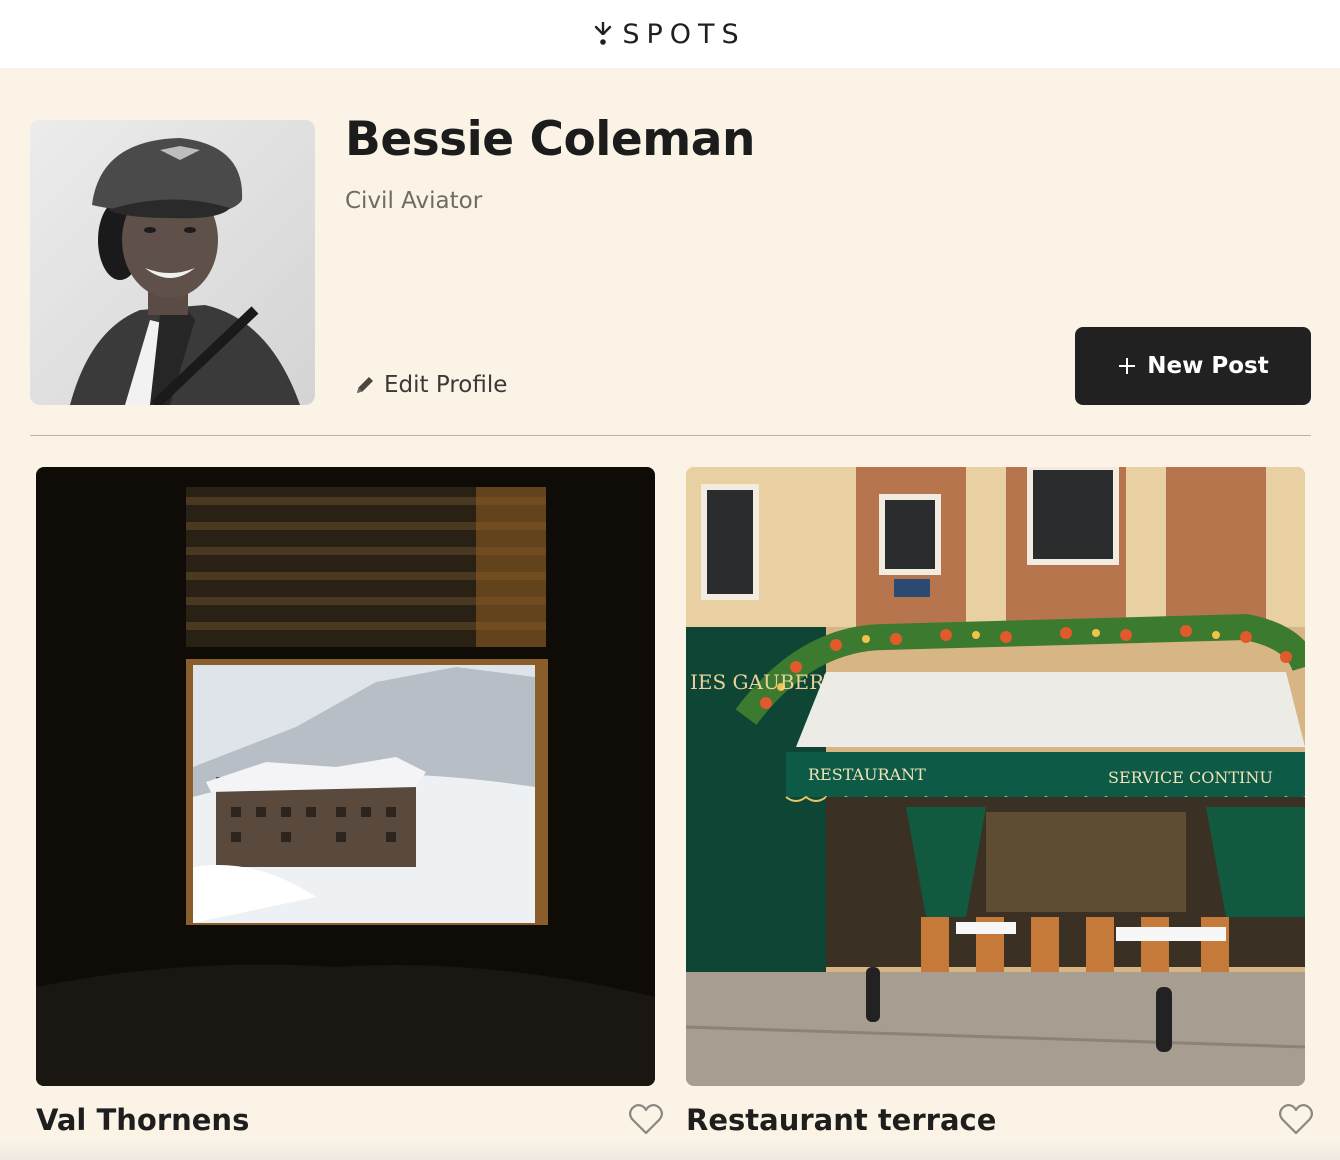 The image size is (1340, 1160). What do you see at coordinates (764, 682) in the screenshot?
I see `storefront-sign: IES GAUBERT` at bounding box center [764, 682].